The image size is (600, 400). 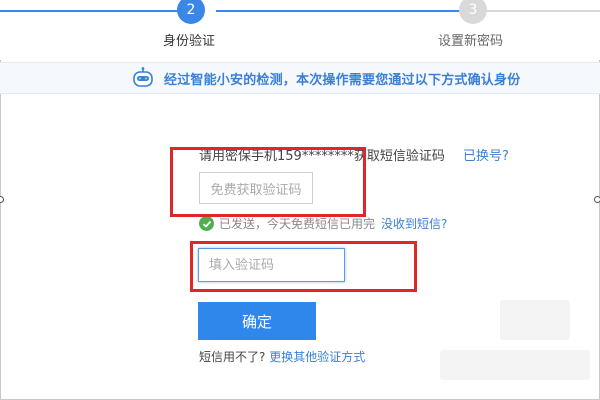 What do you see at coordinates (473, 12) in the screenshot?
I see `step-number-next: 3` at bounding box center [473, 12].